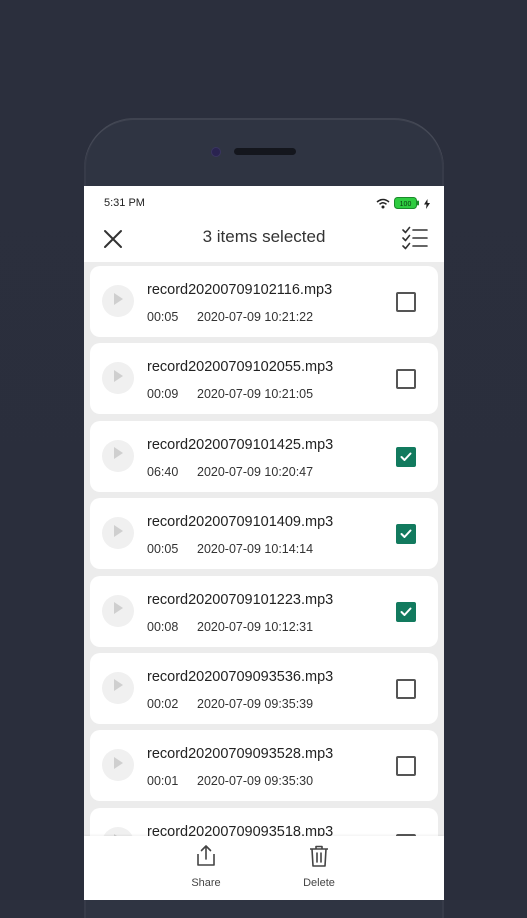 This screenshot has height=918, width=527. What do you see at coordinates (264, 203) in the screenshot?
I see `status-bar: 5:31 PM 100` at bounding box center [264, 203].